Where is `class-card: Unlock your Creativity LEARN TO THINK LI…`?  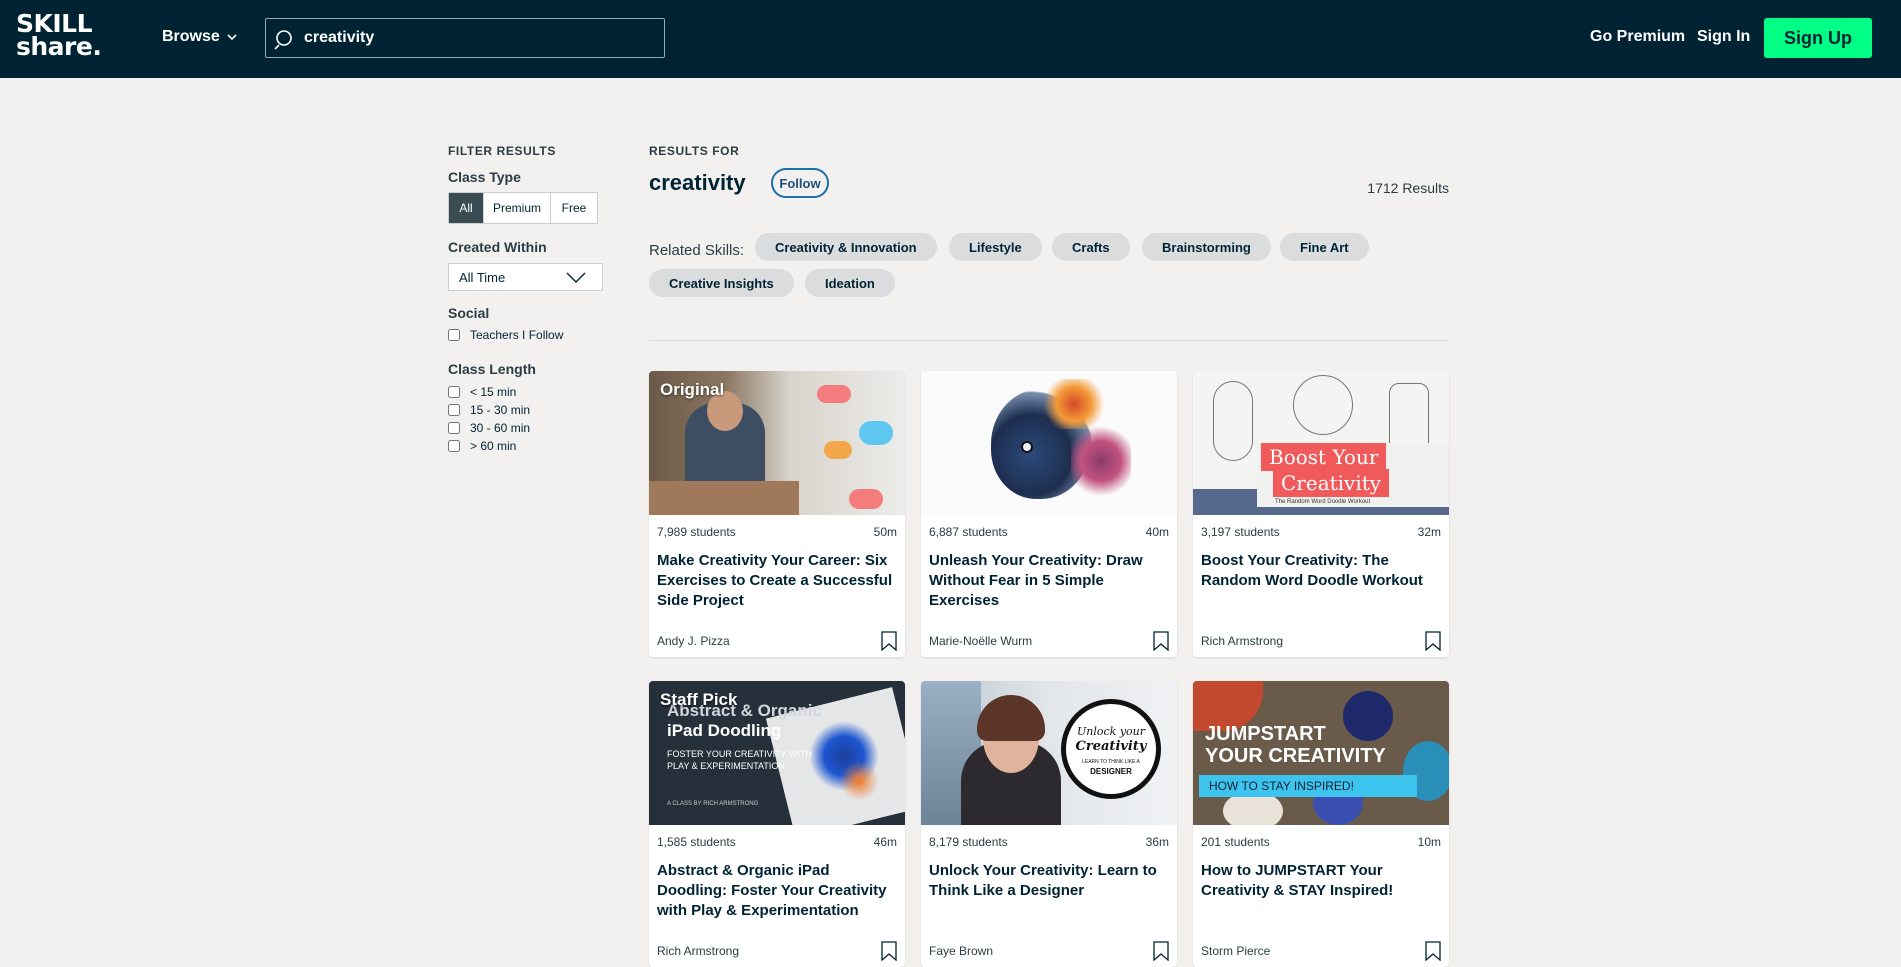 class-card: Unlock your Creativity LEARN TO THINK LI… is located at coordinates (1049, 824).